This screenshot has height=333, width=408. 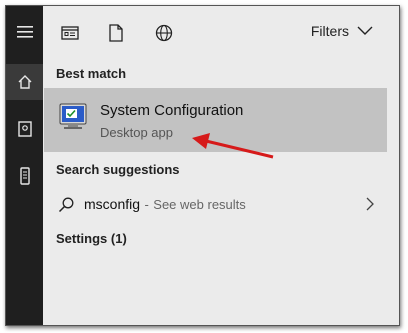 I want to click on annotation-arrow, so click(x=233, y=146).